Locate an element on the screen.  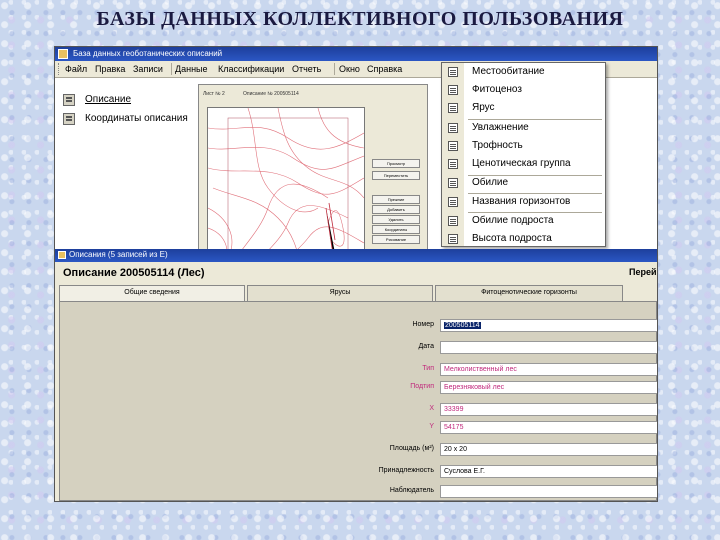
menu-item-label: Увлажнение is located at coordinates (500, 127).